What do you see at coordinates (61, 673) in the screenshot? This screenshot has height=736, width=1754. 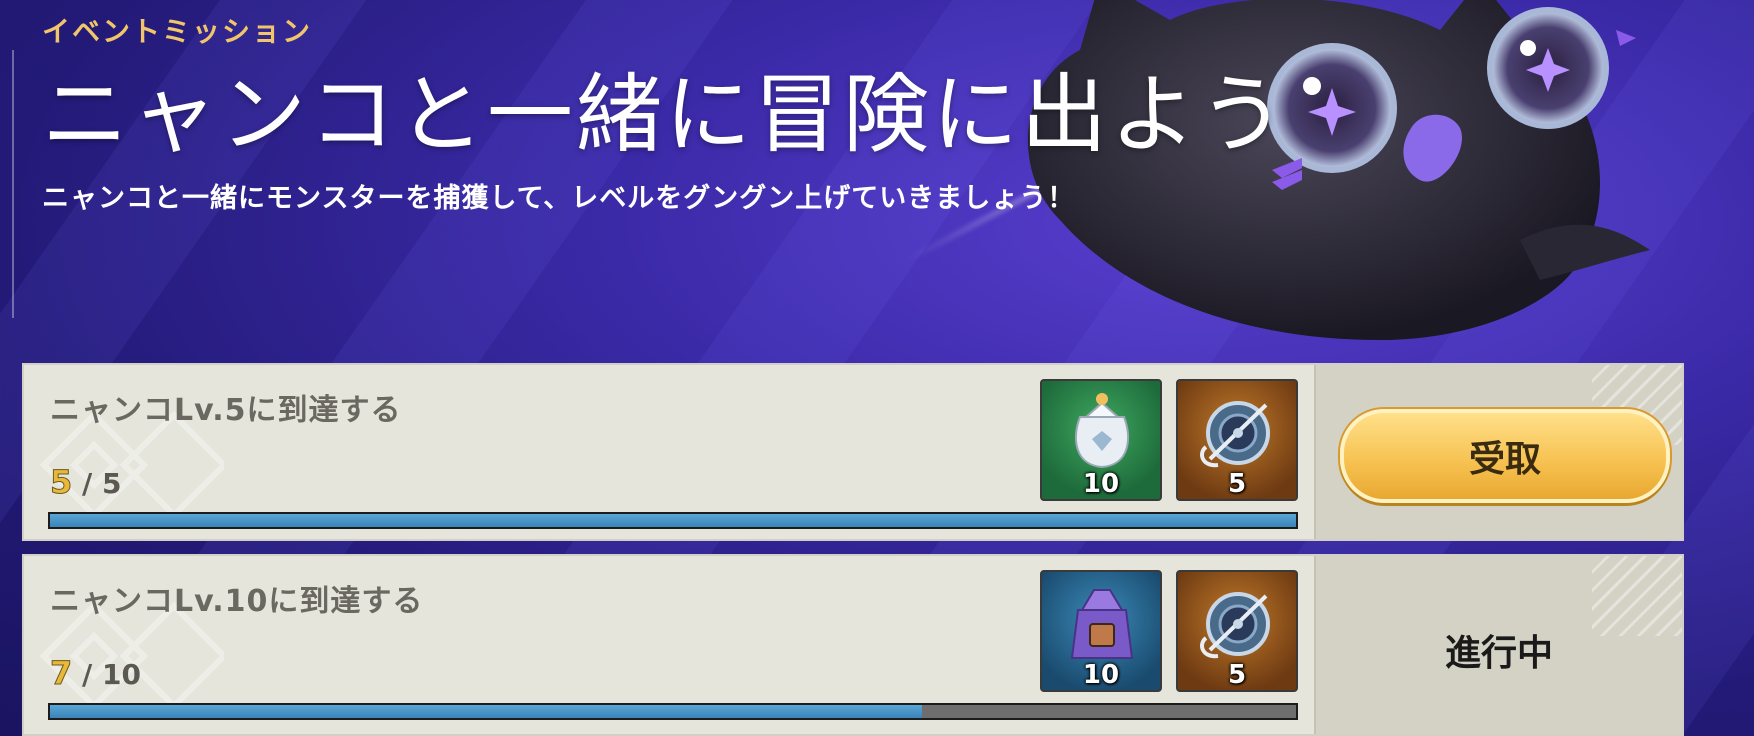 I see `progress-current: 7` at bounding box center [61, 673].